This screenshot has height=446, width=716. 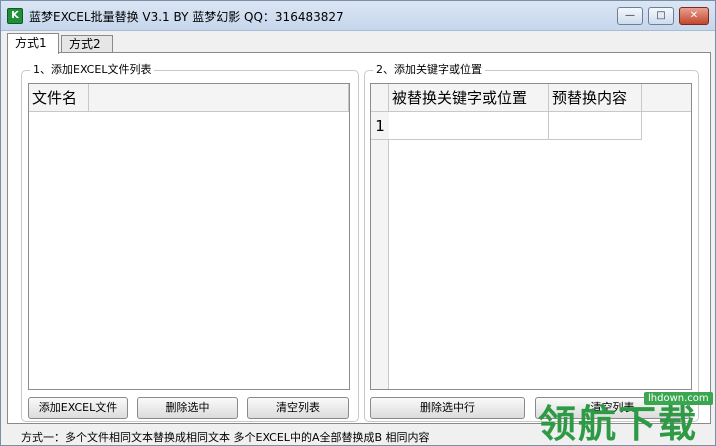 What do you see at coordinates (666, 98) in the screenshot?
I see `column-header-filler` at bounding box center [666, 98].